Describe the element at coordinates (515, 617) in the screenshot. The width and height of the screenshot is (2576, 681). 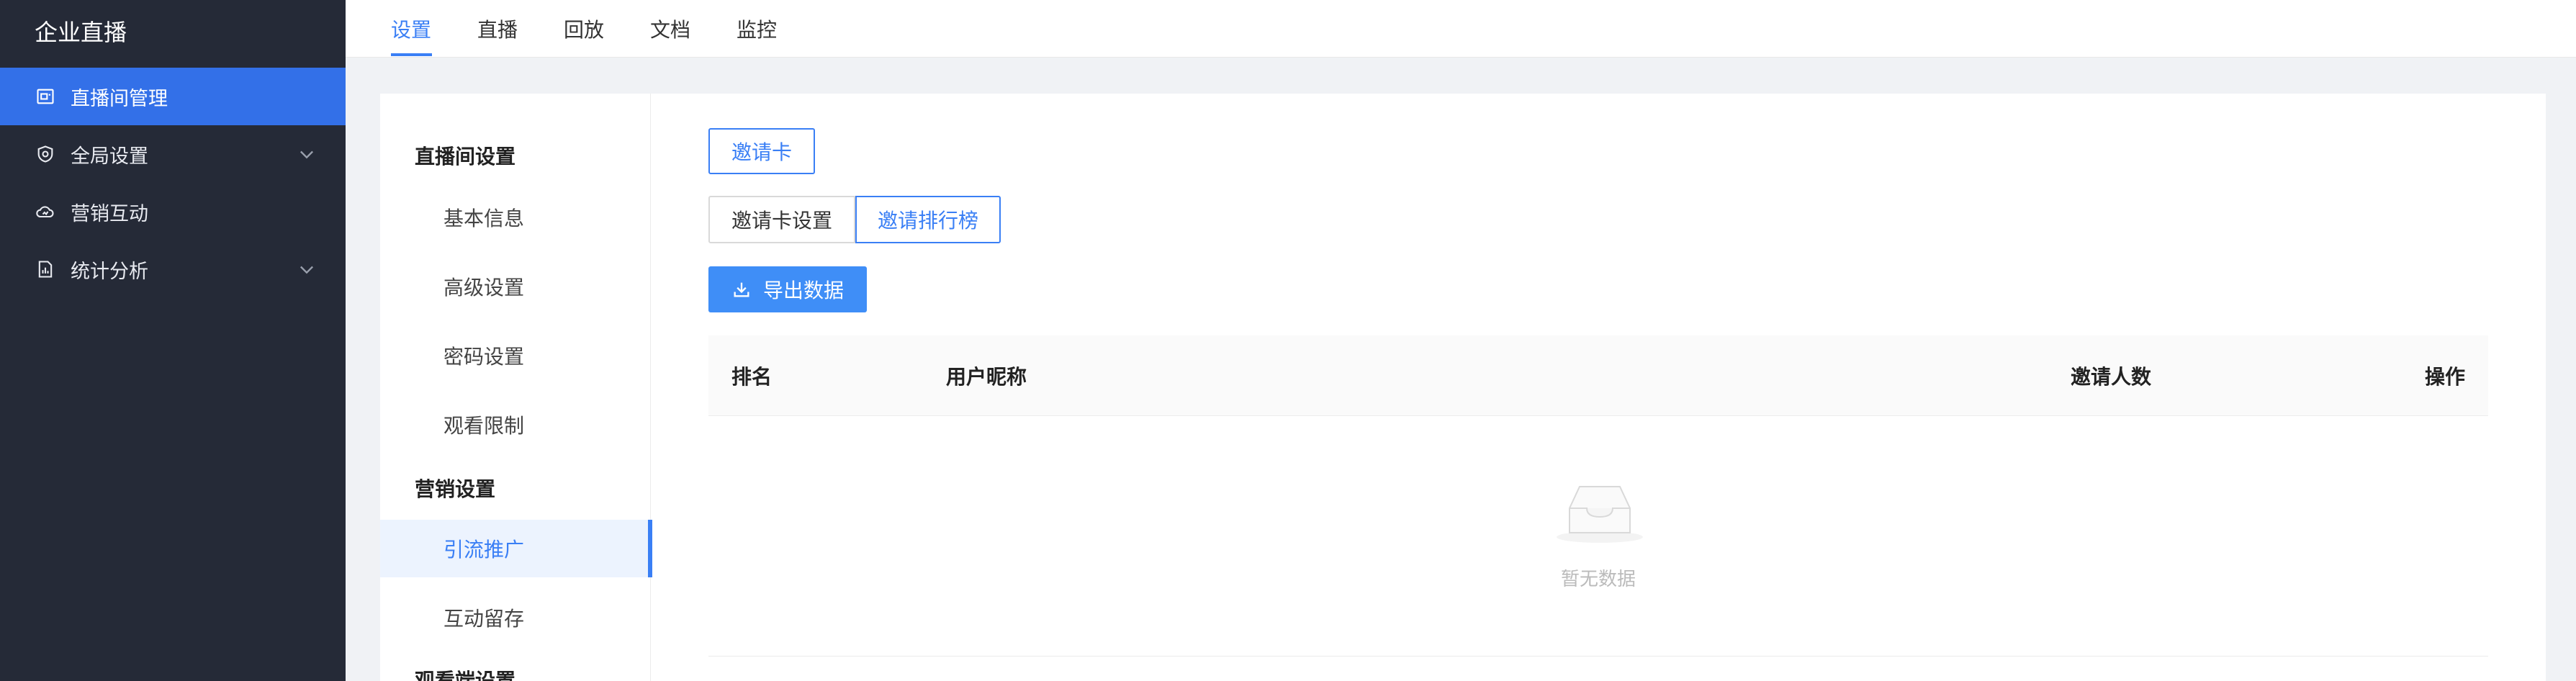
I see `subnav-item-interaction-retention: 互动留存` at that location.